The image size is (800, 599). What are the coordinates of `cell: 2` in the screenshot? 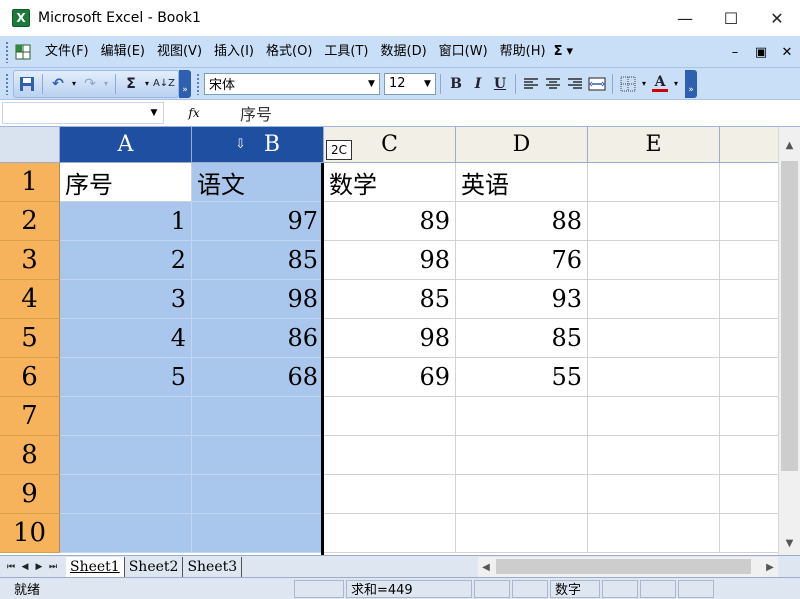 It's located at (126, 260).